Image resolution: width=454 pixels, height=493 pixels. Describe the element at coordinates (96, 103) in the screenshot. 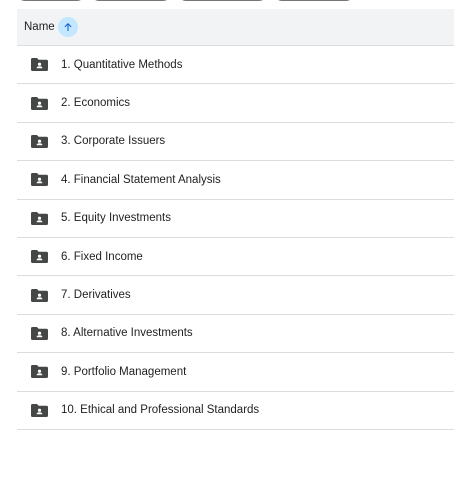

I see `folder-name: 2. Economics` at that location.